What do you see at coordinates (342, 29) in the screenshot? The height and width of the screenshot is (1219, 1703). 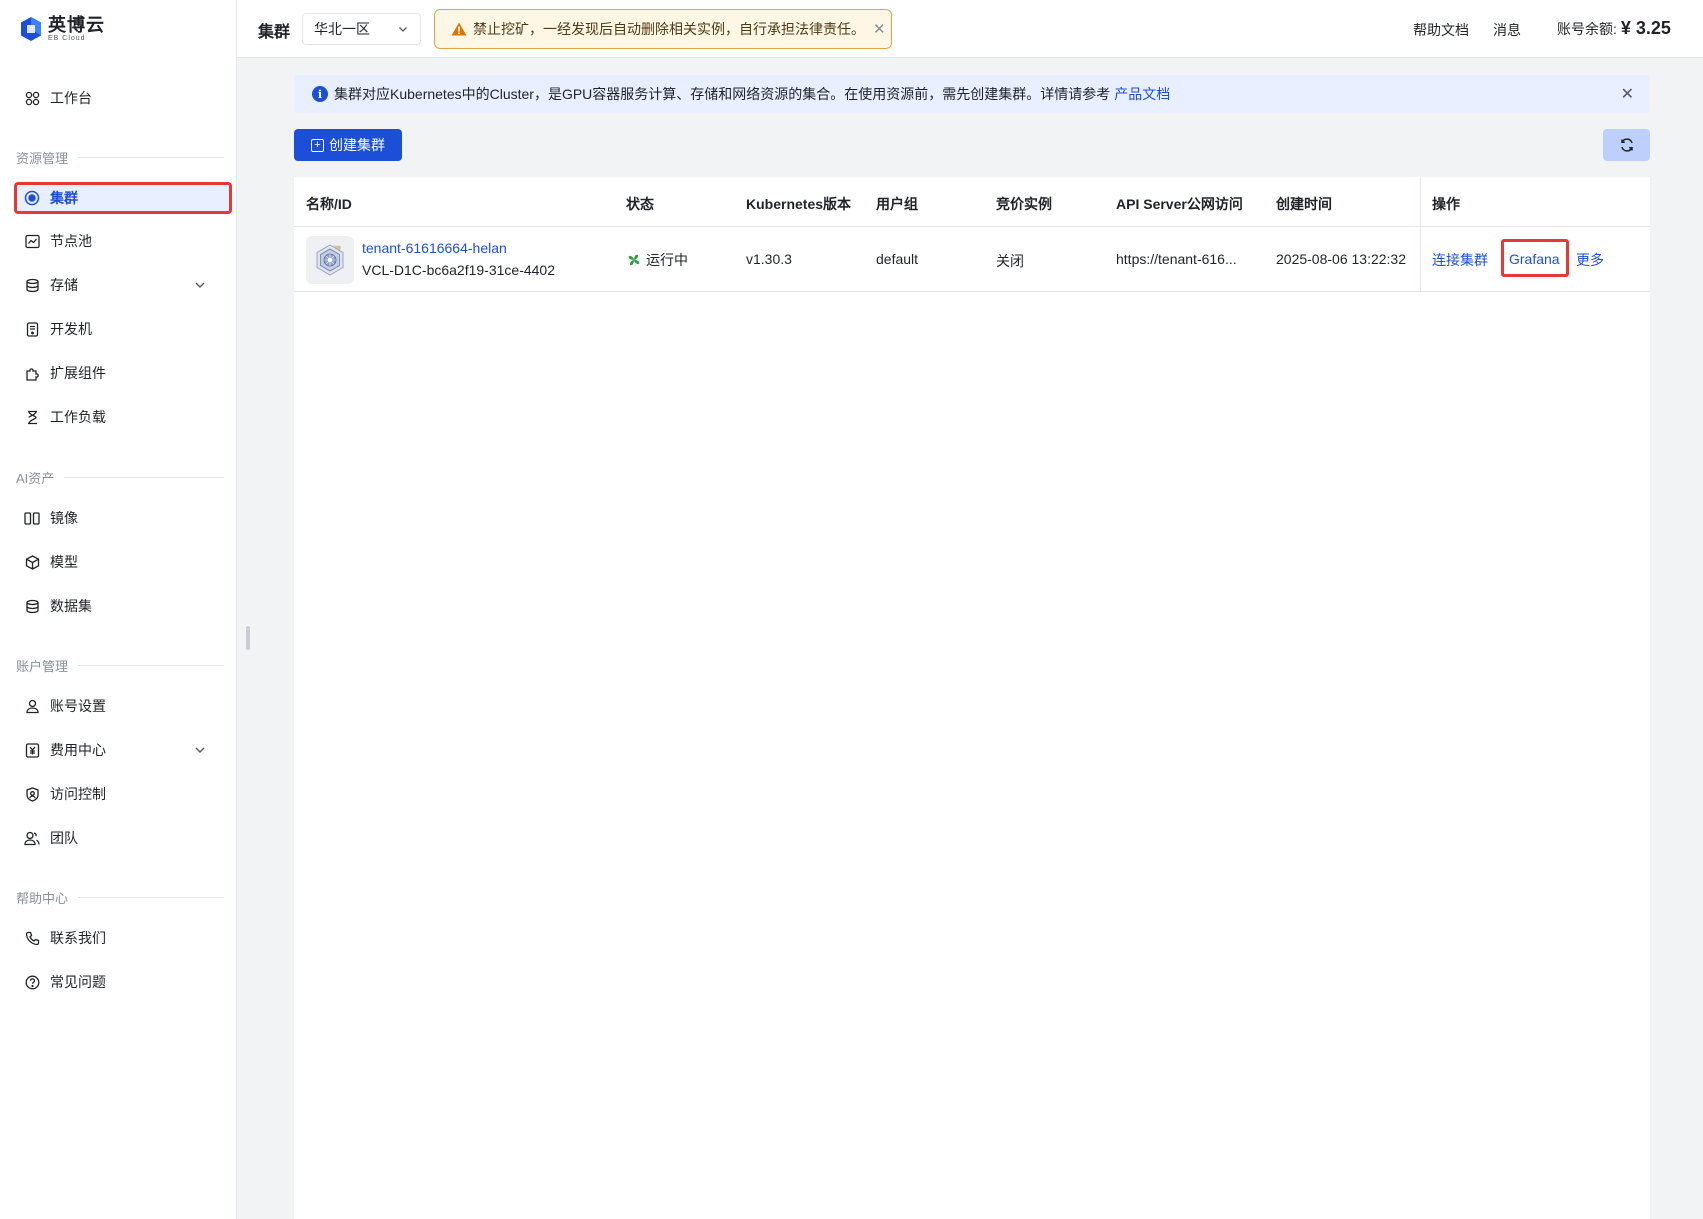 I see `region-value: 华北一区` at bounding box center [342, 29].